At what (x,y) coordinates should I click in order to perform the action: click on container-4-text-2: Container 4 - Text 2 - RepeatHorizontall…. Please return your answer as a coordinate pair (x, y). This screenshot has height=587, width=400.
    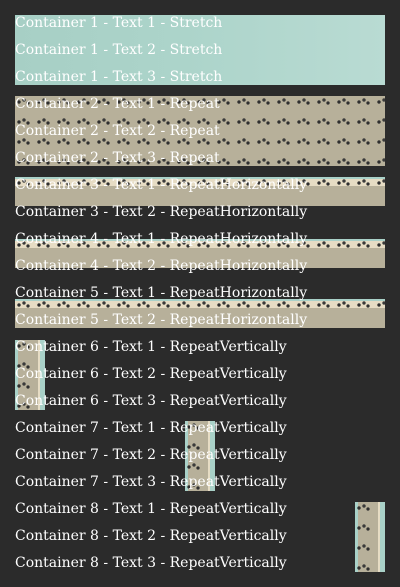
    Looking at the image, I should click on (161, 266).